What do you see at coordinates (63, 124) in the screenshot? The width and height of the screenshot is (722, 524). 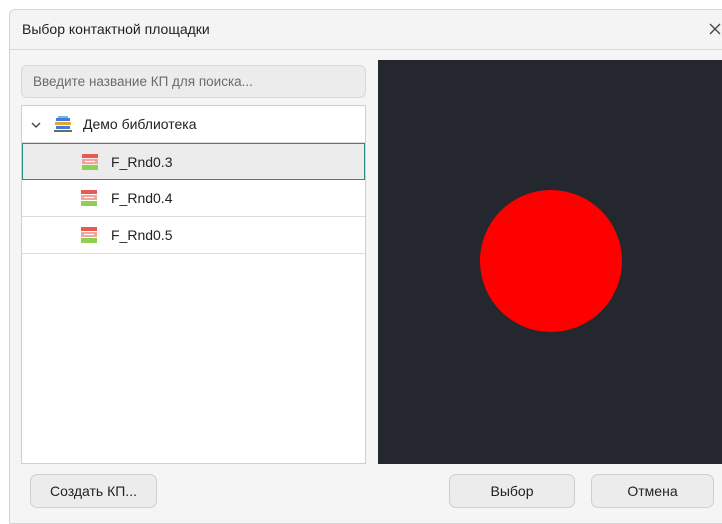 I see `library-icon` at bounding box center [63, 124].